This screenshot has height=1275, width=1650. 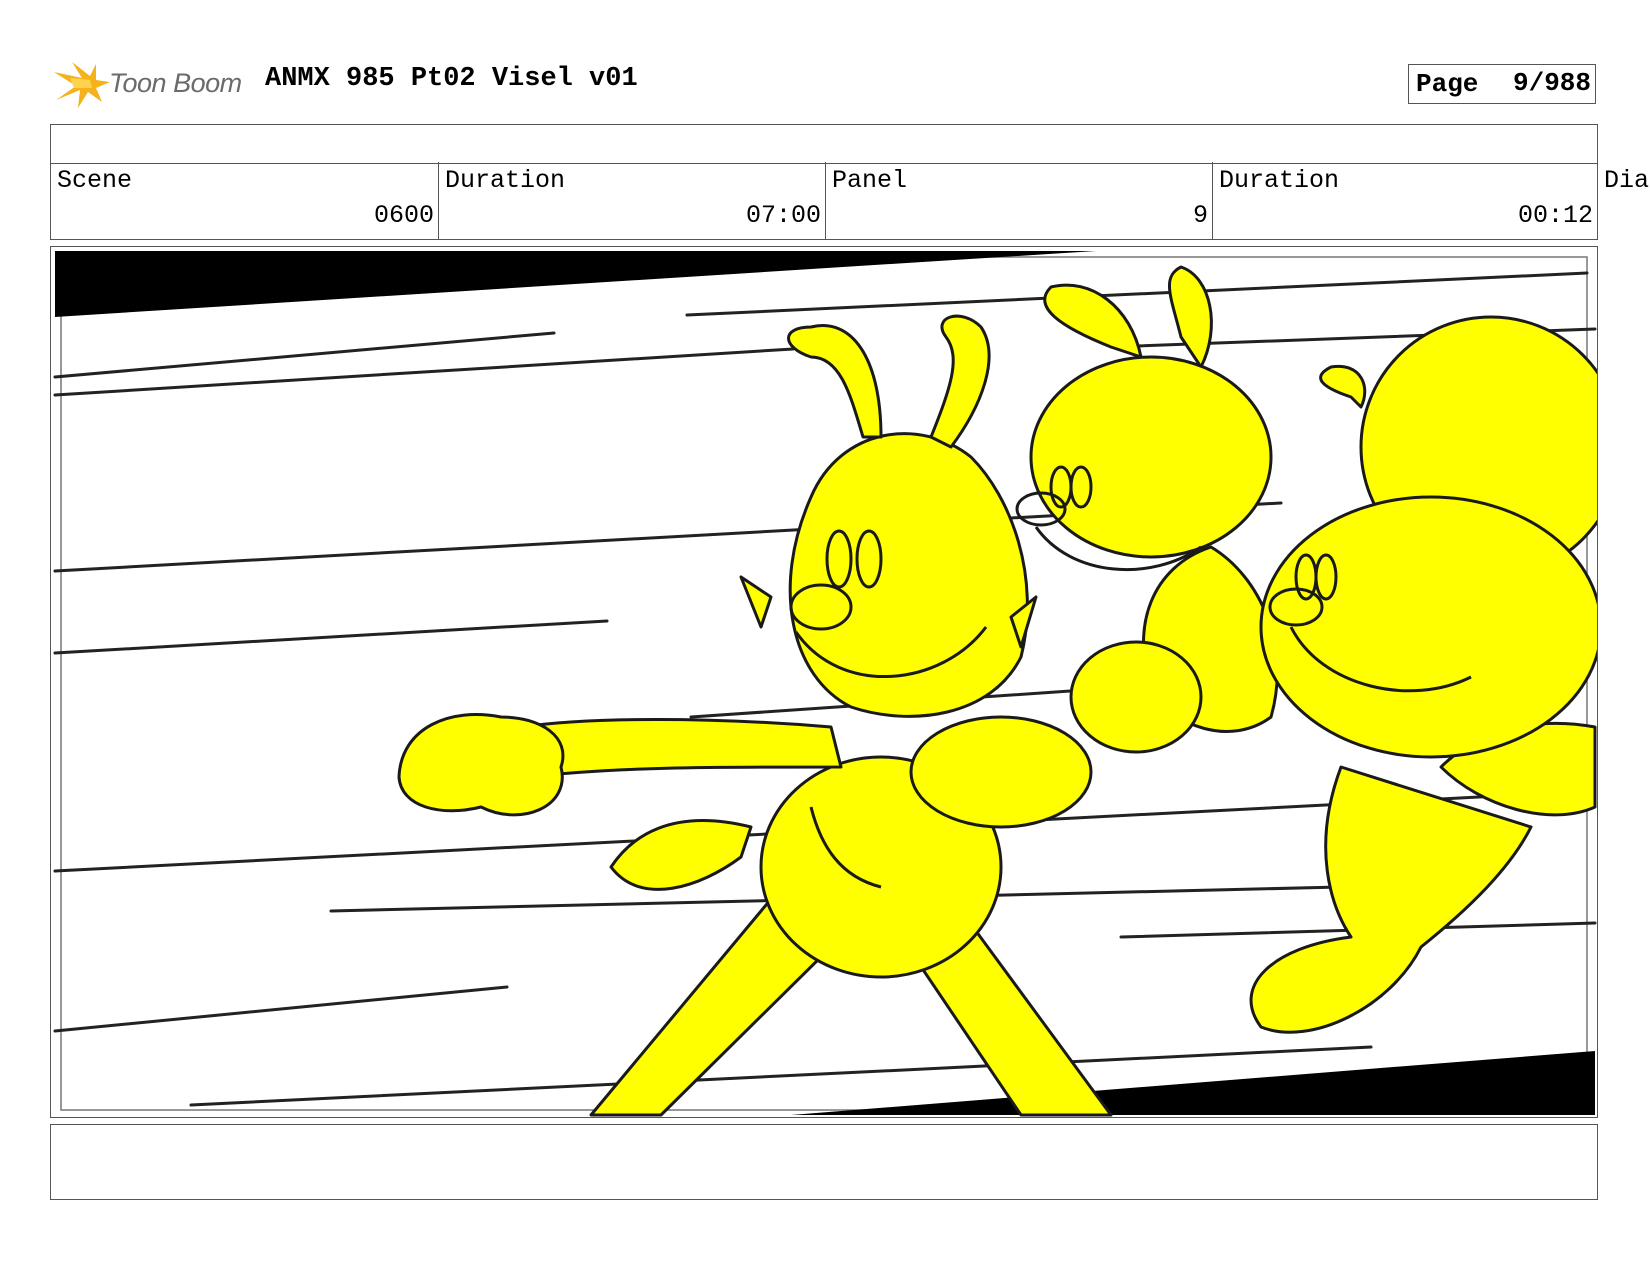 I want to click on panel-duration-label: Duration, so click(x=1279, y=180).